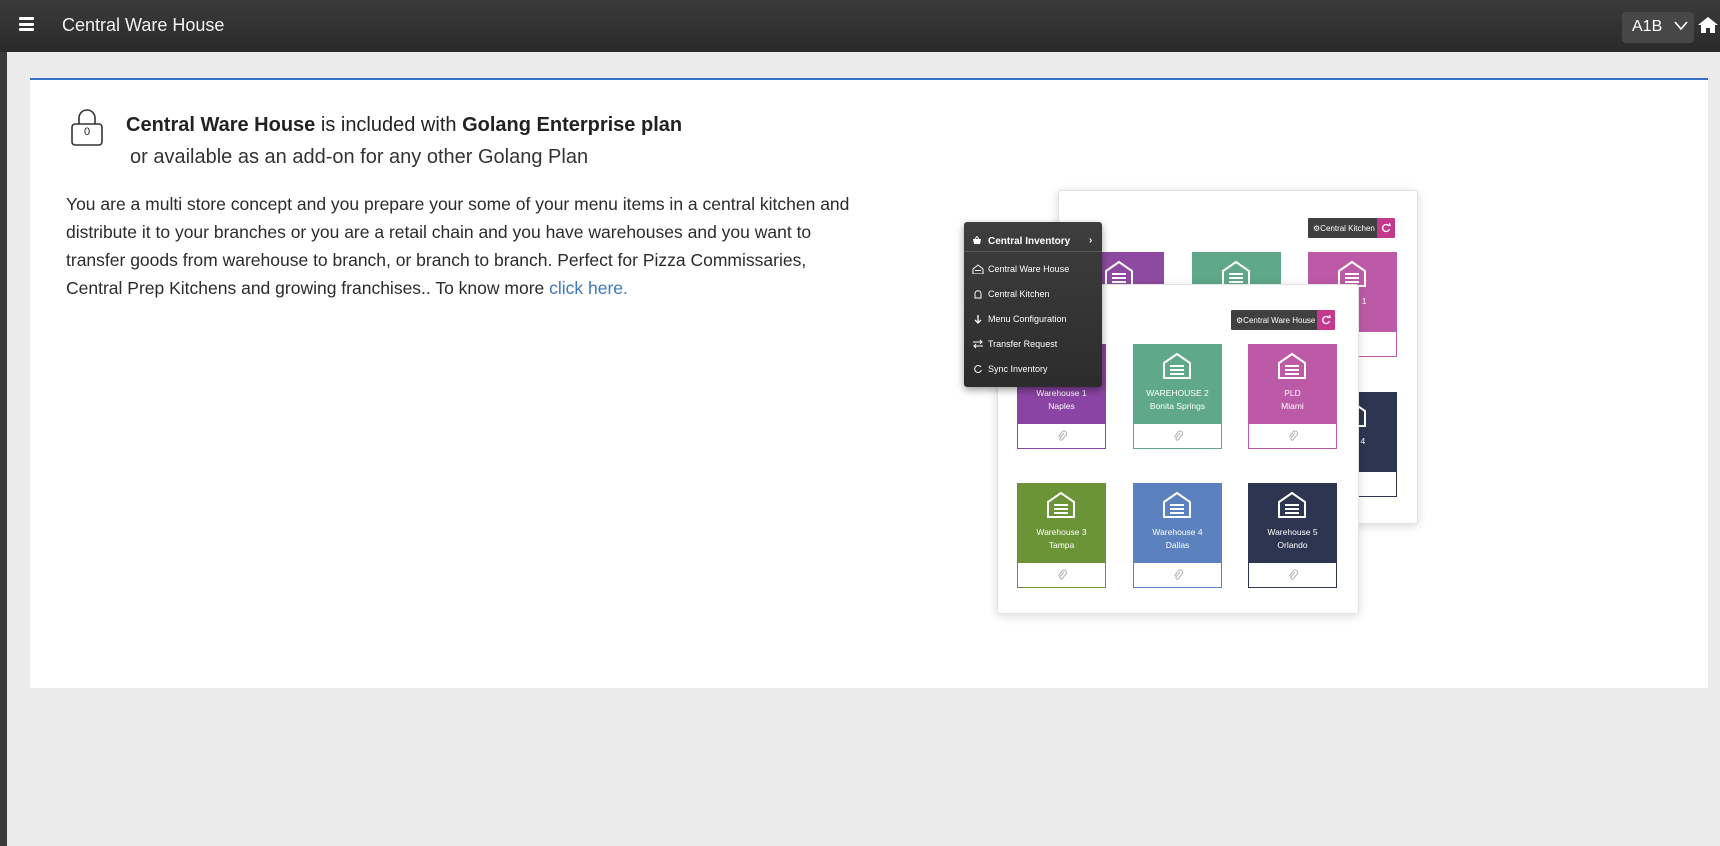  I want to click on menu-title: Central Inventory, so click(1029, 241).